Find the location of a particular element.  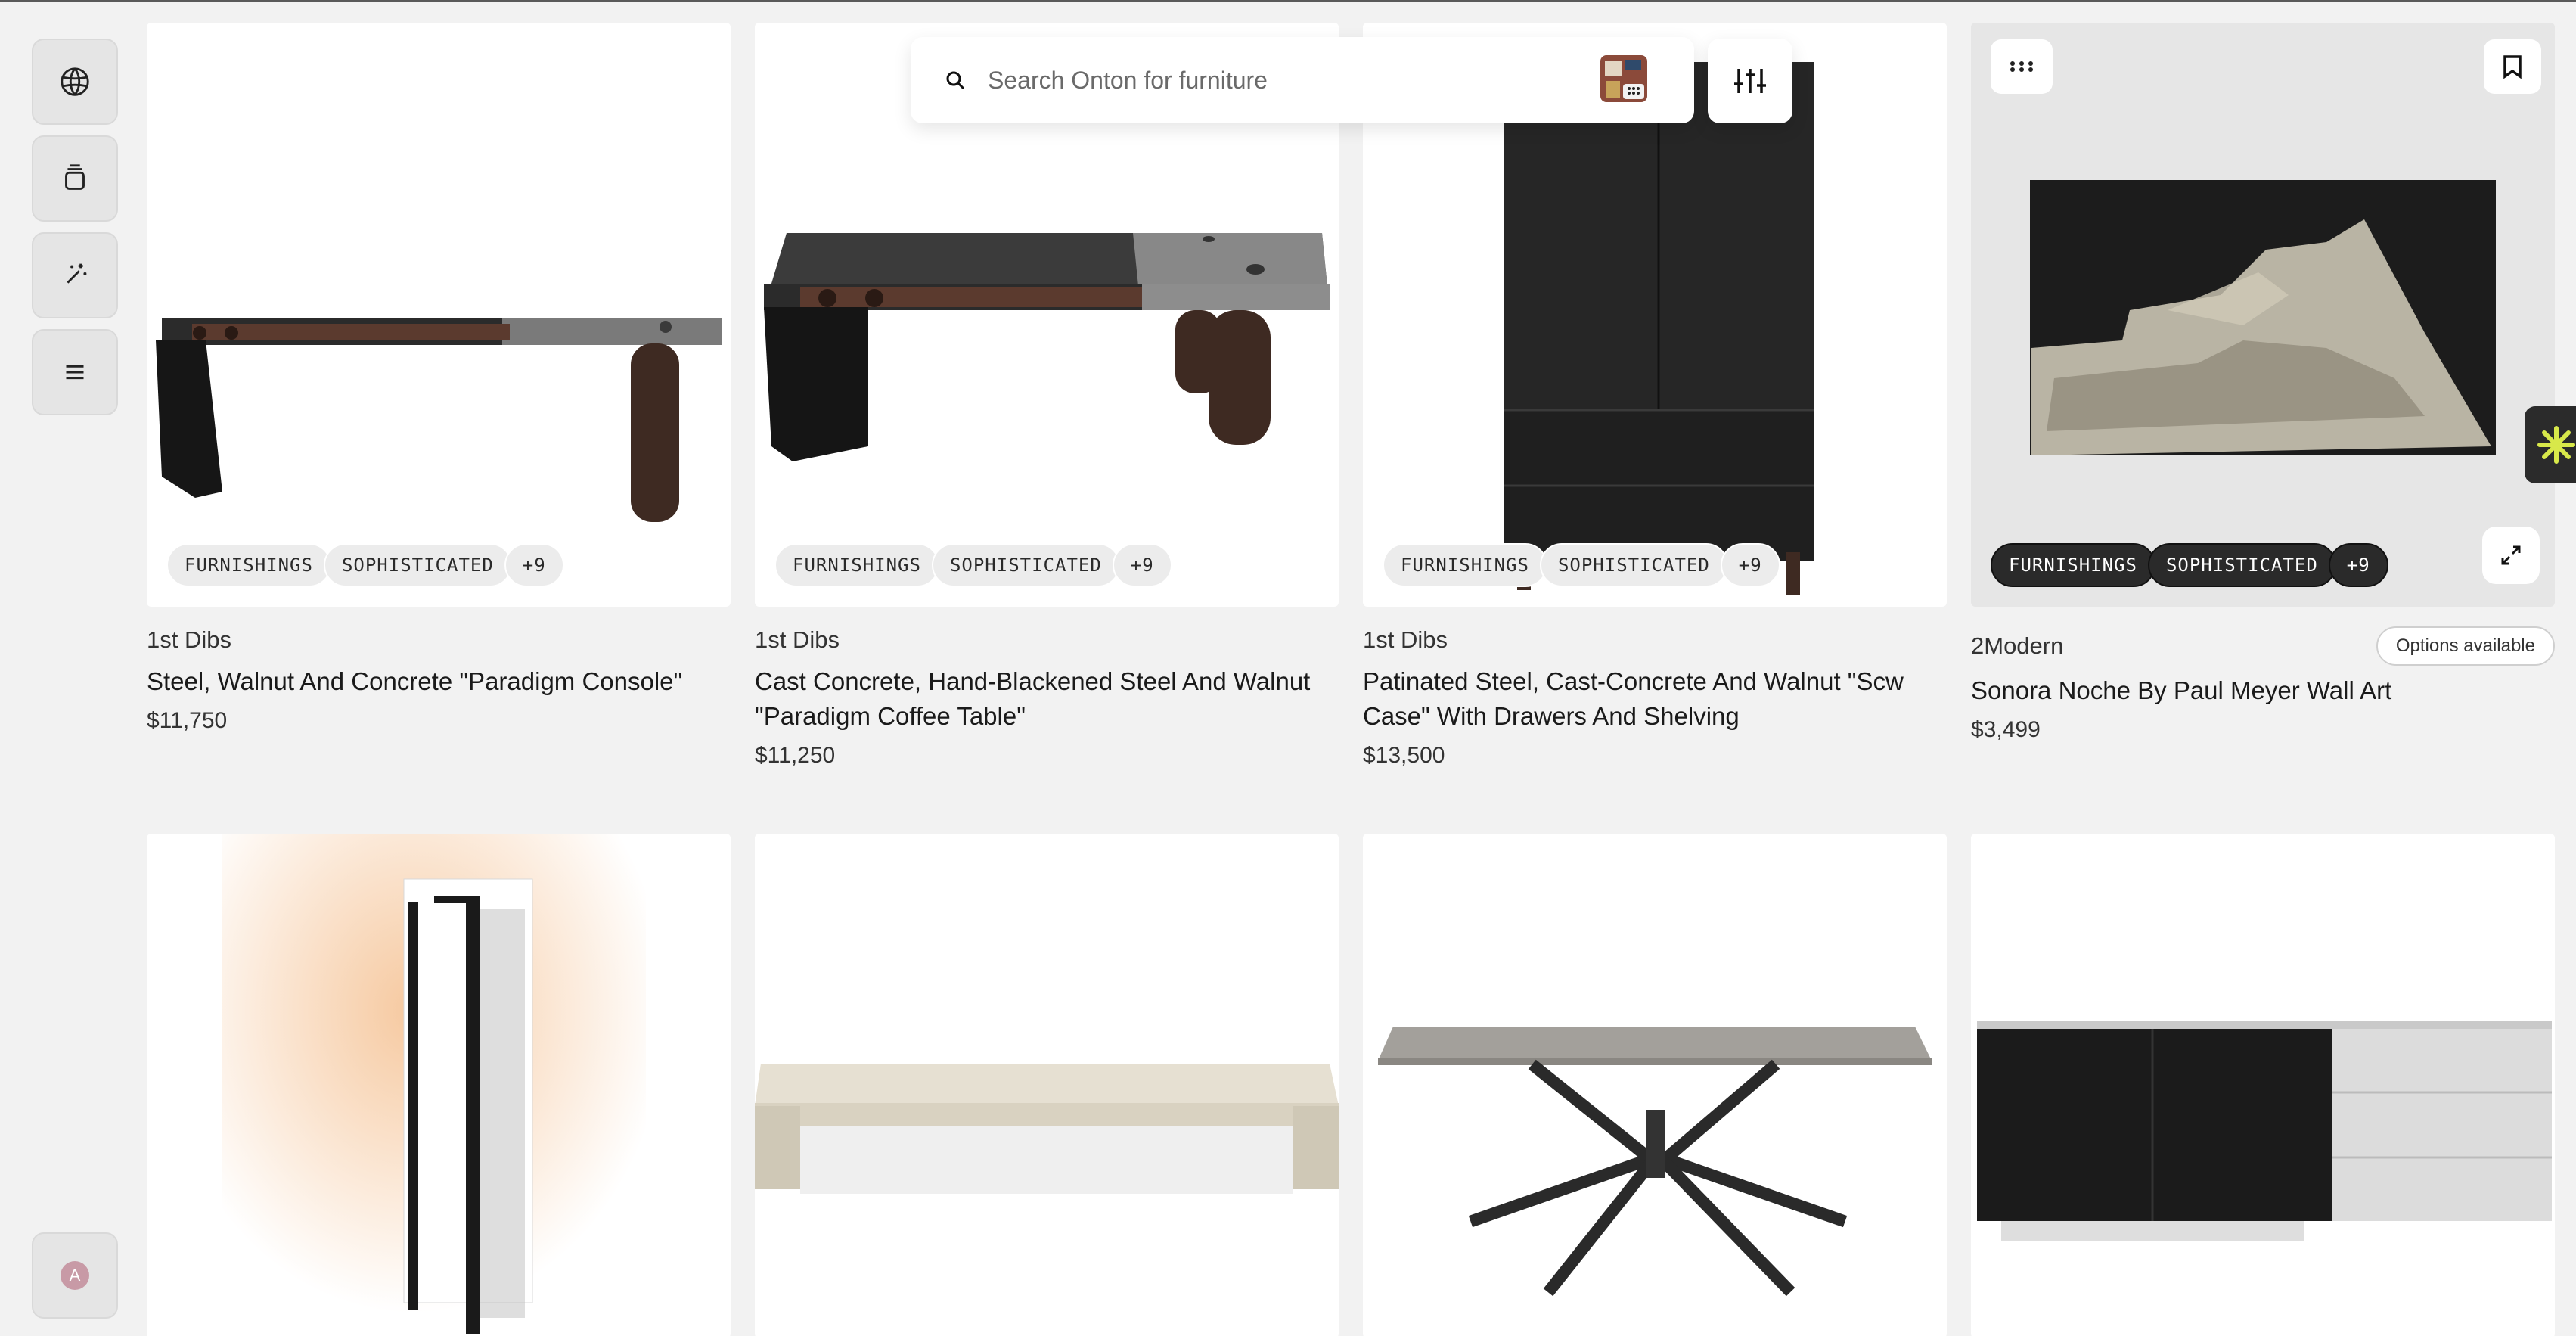

sidebar-item-menu is located at coordinates (75, 372).